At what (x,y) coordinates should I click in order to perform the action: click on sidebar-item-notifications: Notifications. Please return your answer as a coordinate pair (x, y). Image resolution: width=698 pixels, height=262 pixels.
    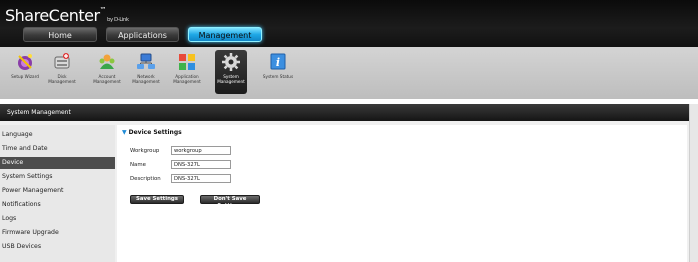
    Looking at the image, I should click on (57, 205).